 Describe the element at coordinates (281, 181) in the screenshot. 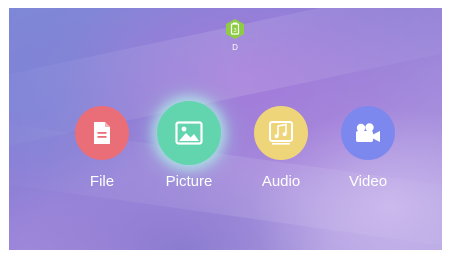

I see `audio-app-label: Audio` at that location.